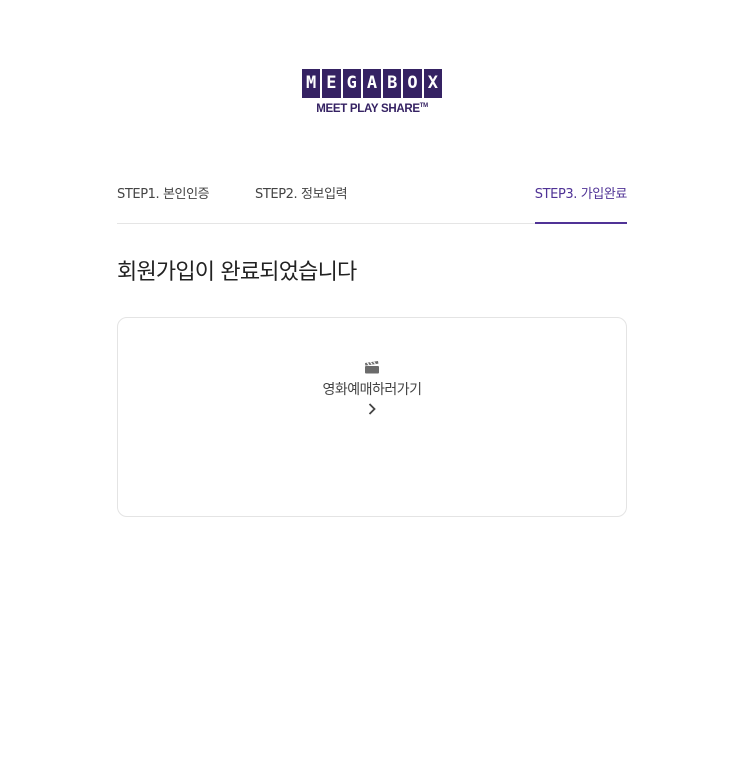 This screenshot has width=744, height=776. What do you see at coordinates (372, 367) in the screenshot?
I see `clapperboard-icon` at bounding box center [372, 367].